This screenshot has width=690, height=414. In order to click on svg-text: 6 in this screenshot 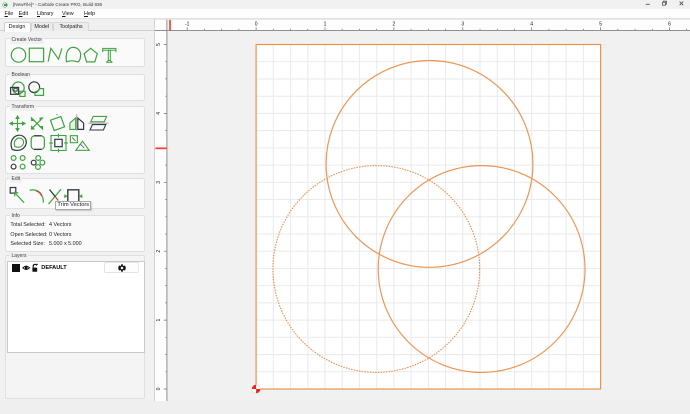, I will do `click(669, 25)`.